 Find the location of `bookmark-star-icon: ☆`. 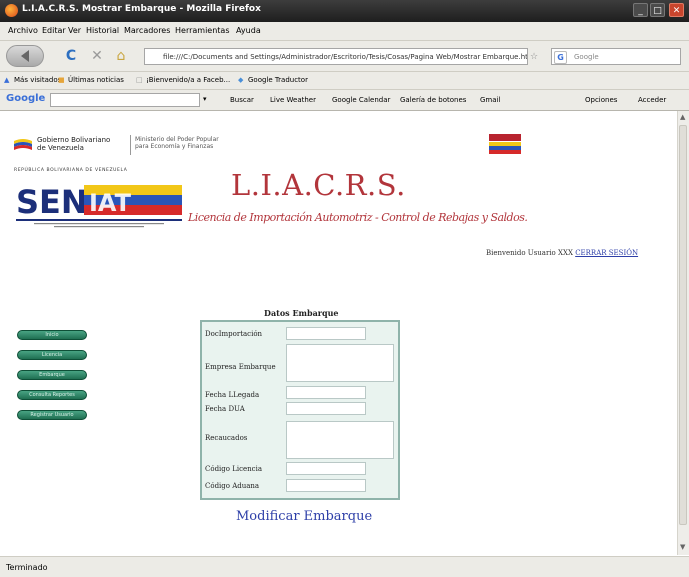

bookmark-star-icon: ☆ is located at coordinates (534, 57).